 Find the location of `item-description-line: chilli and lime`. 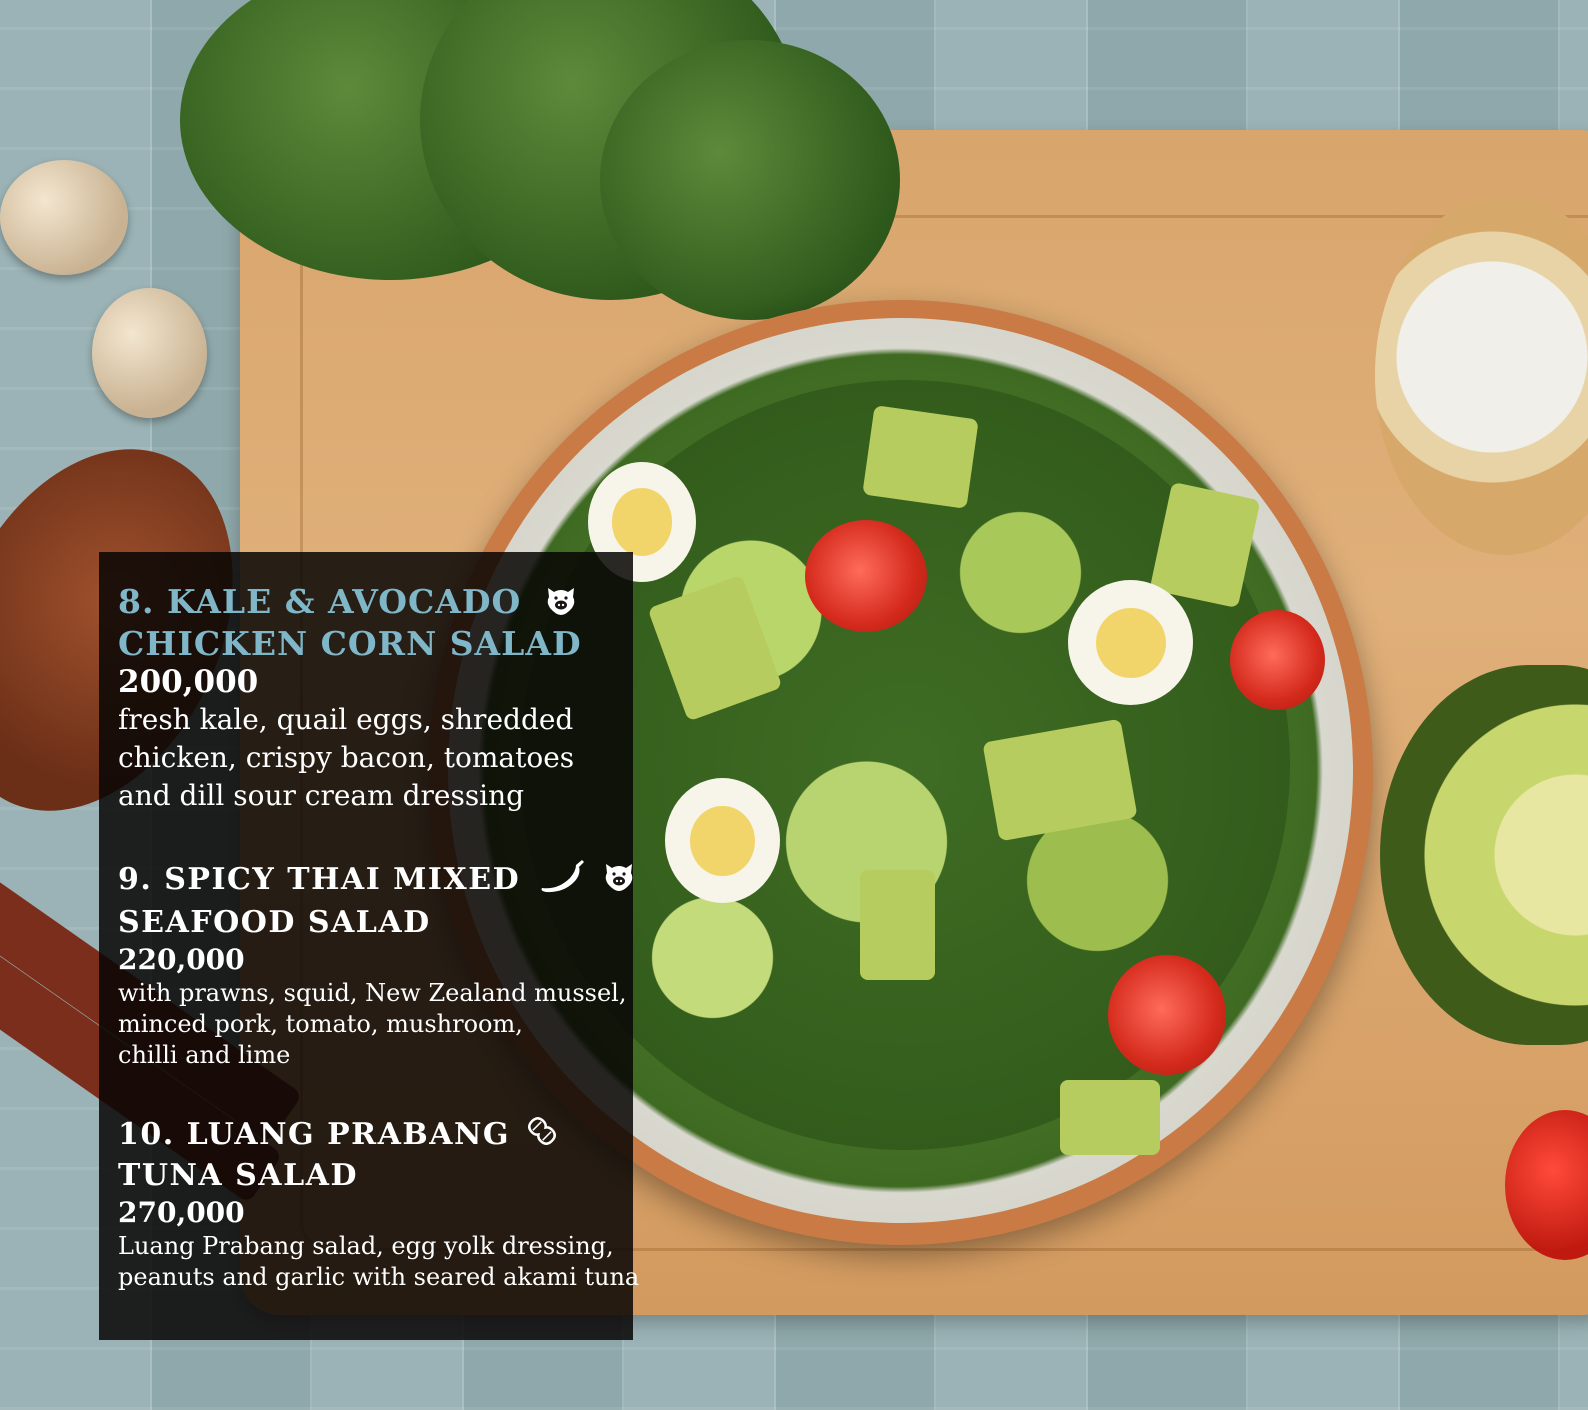

item-description-line: chilli and lime is located at coordinates (204, 1055).